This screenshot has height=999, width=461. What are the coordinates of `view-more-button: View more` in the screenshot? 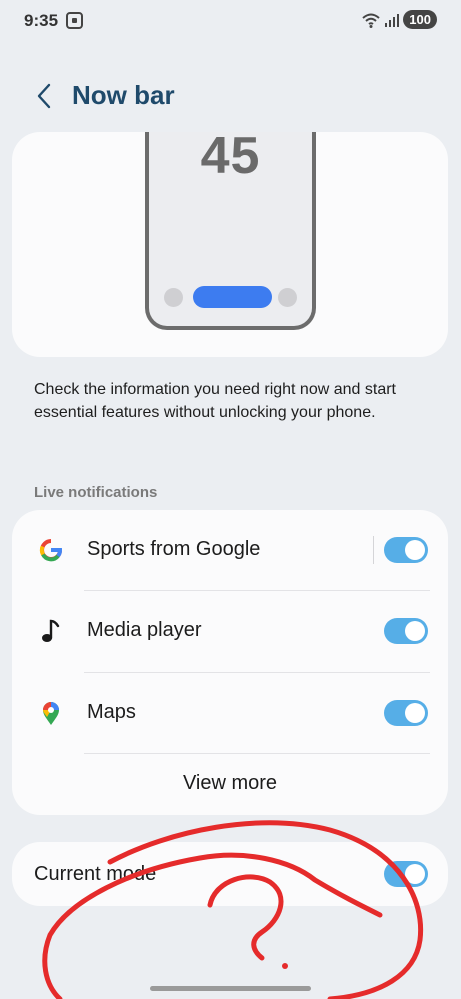 It's located at (230, 783).